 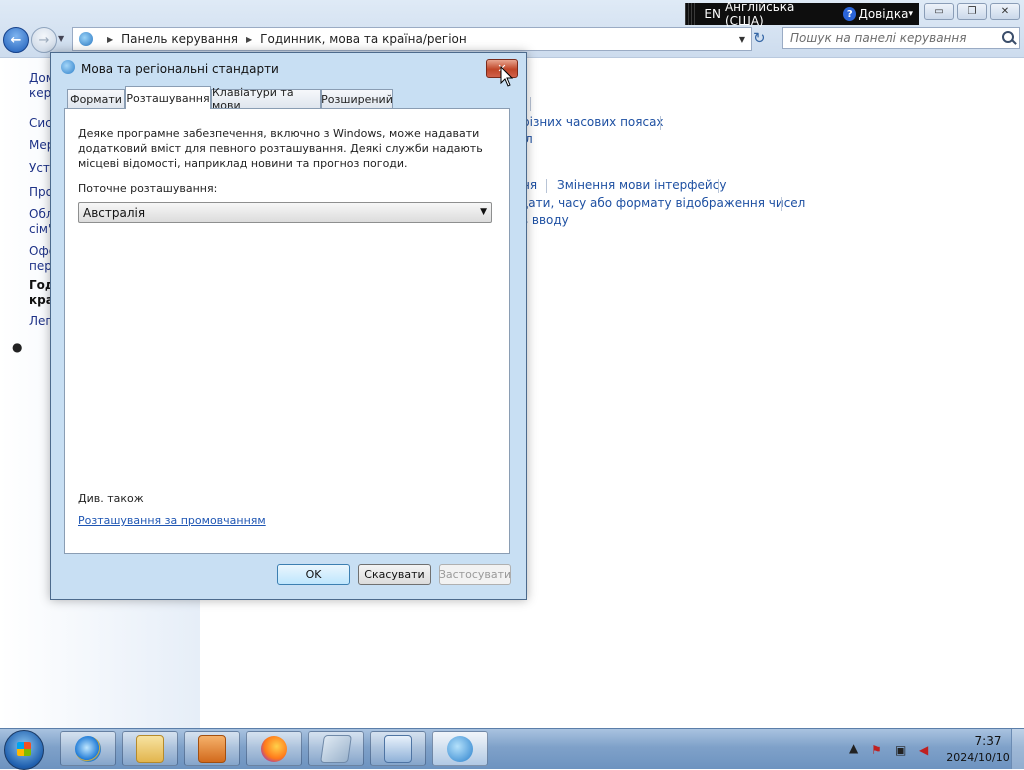 I want to click on search-input: Пошук на панелі керування, so click(x=901, y=38).